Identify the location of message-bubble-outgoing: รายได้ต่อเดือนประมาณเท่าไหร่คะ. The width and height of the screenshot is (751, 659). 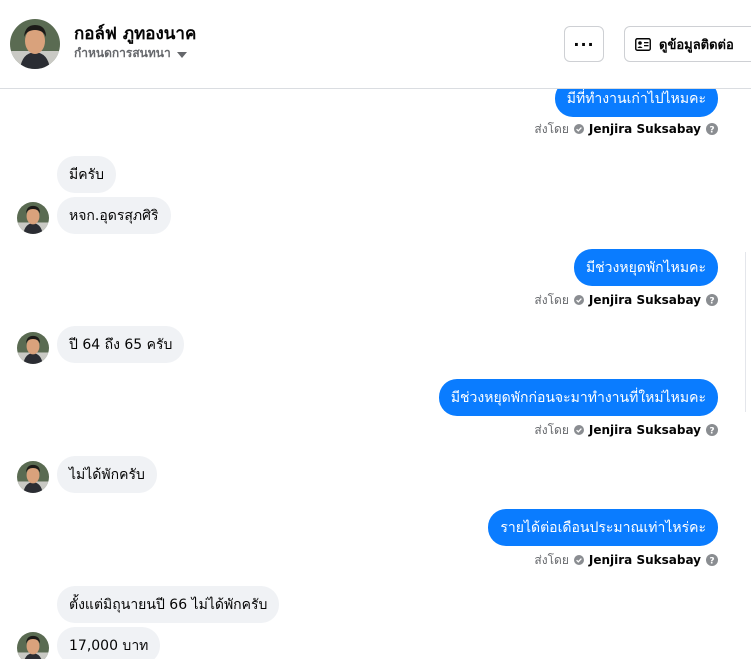
(603, 527).